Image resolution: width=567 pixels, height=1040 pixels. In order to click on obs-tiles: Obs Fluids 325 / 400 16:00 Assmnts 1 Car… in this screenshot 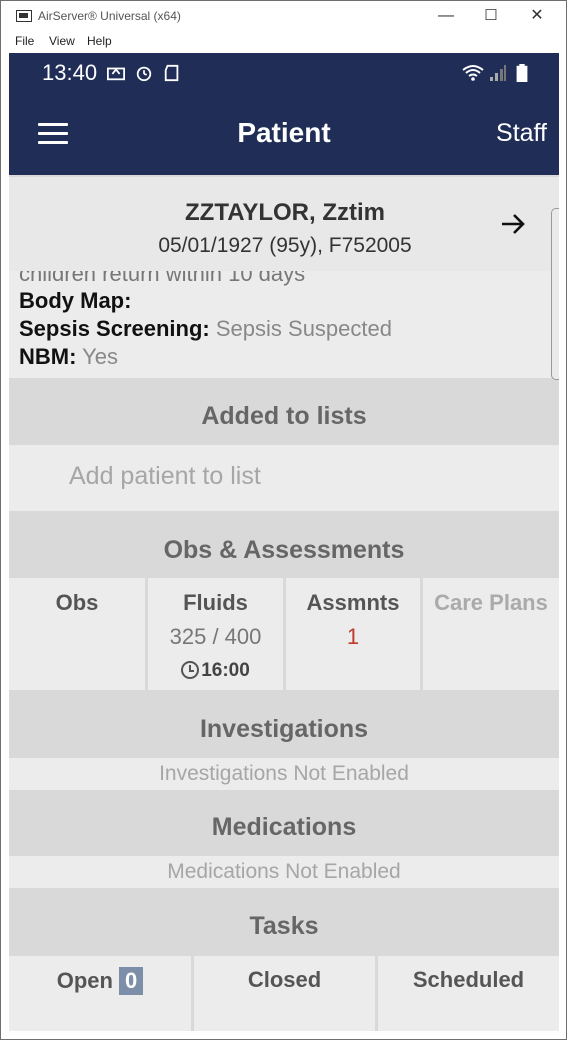, I will do `click(284, 634)`.